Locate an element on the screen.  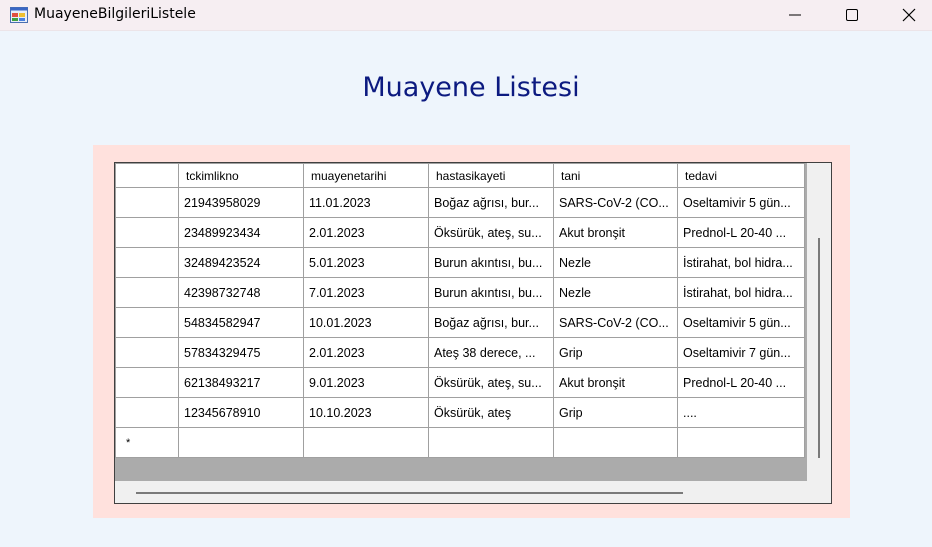
scrollbar-corner is located at coordinates (819, 492).